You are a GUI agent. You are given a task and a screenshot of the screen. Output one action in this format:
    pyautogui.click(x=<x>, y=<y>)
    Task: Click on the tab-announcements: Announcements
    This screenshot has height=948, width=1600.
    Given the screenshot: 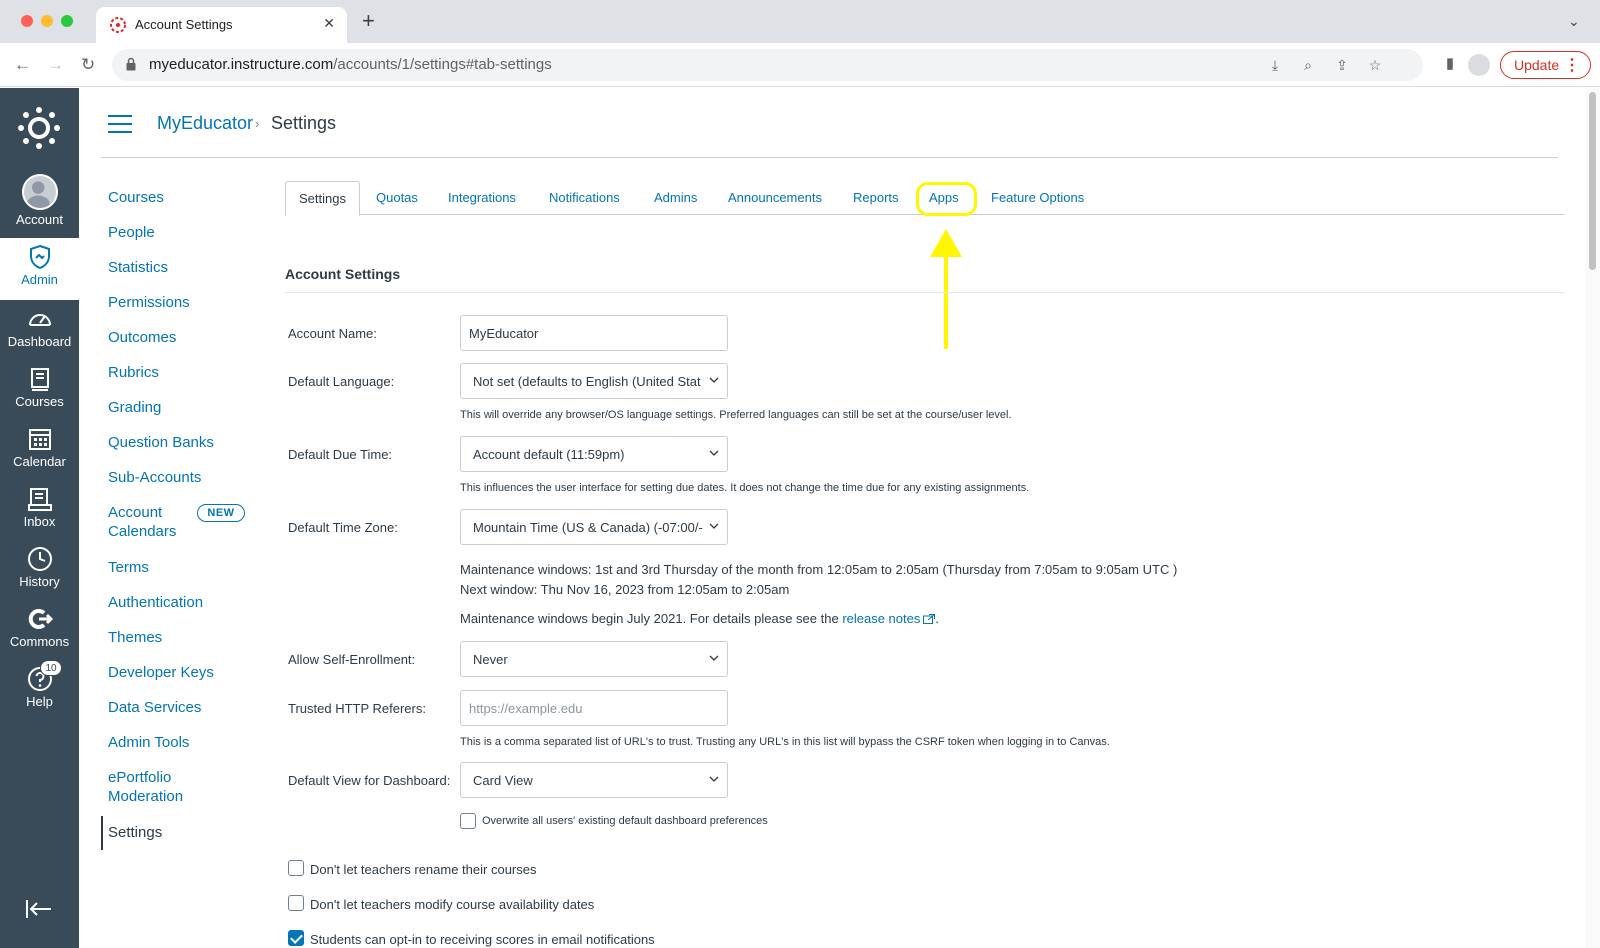 What is the action you would take?
    pyautogui.click(x=775, y=198)
    